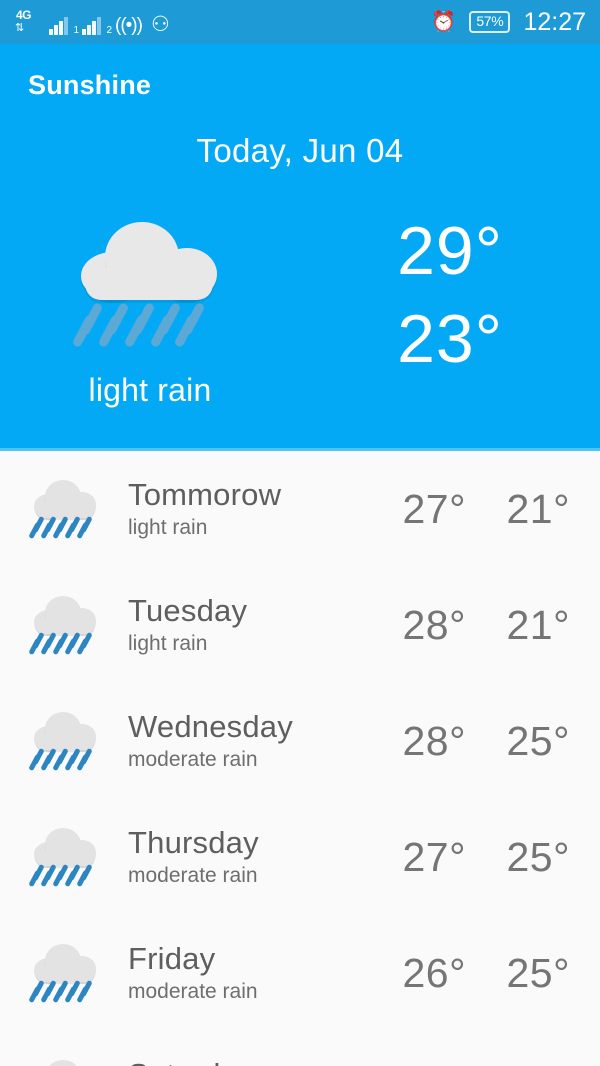 Image resolution: width=600 pixels, height=1066 pixels. I want to click on forecast-row-text: Wednesday moderate rain, so click(261, 741).